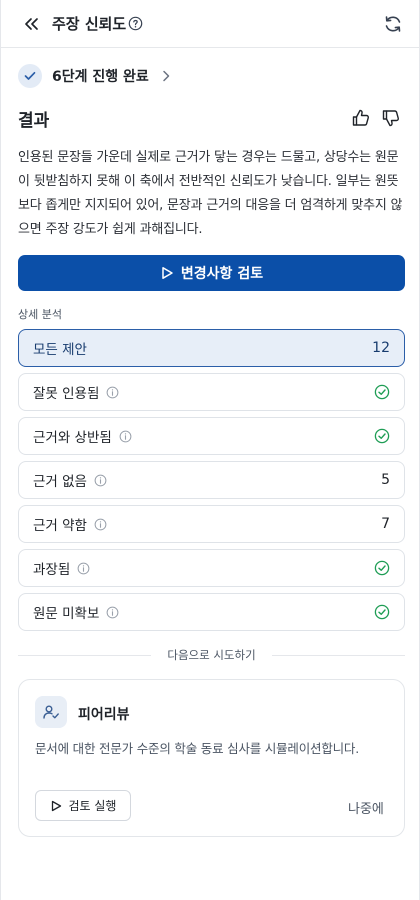 This screenshot has width=420, height=900. I want to click on filter-label: 과장됨, so click(52, 570).